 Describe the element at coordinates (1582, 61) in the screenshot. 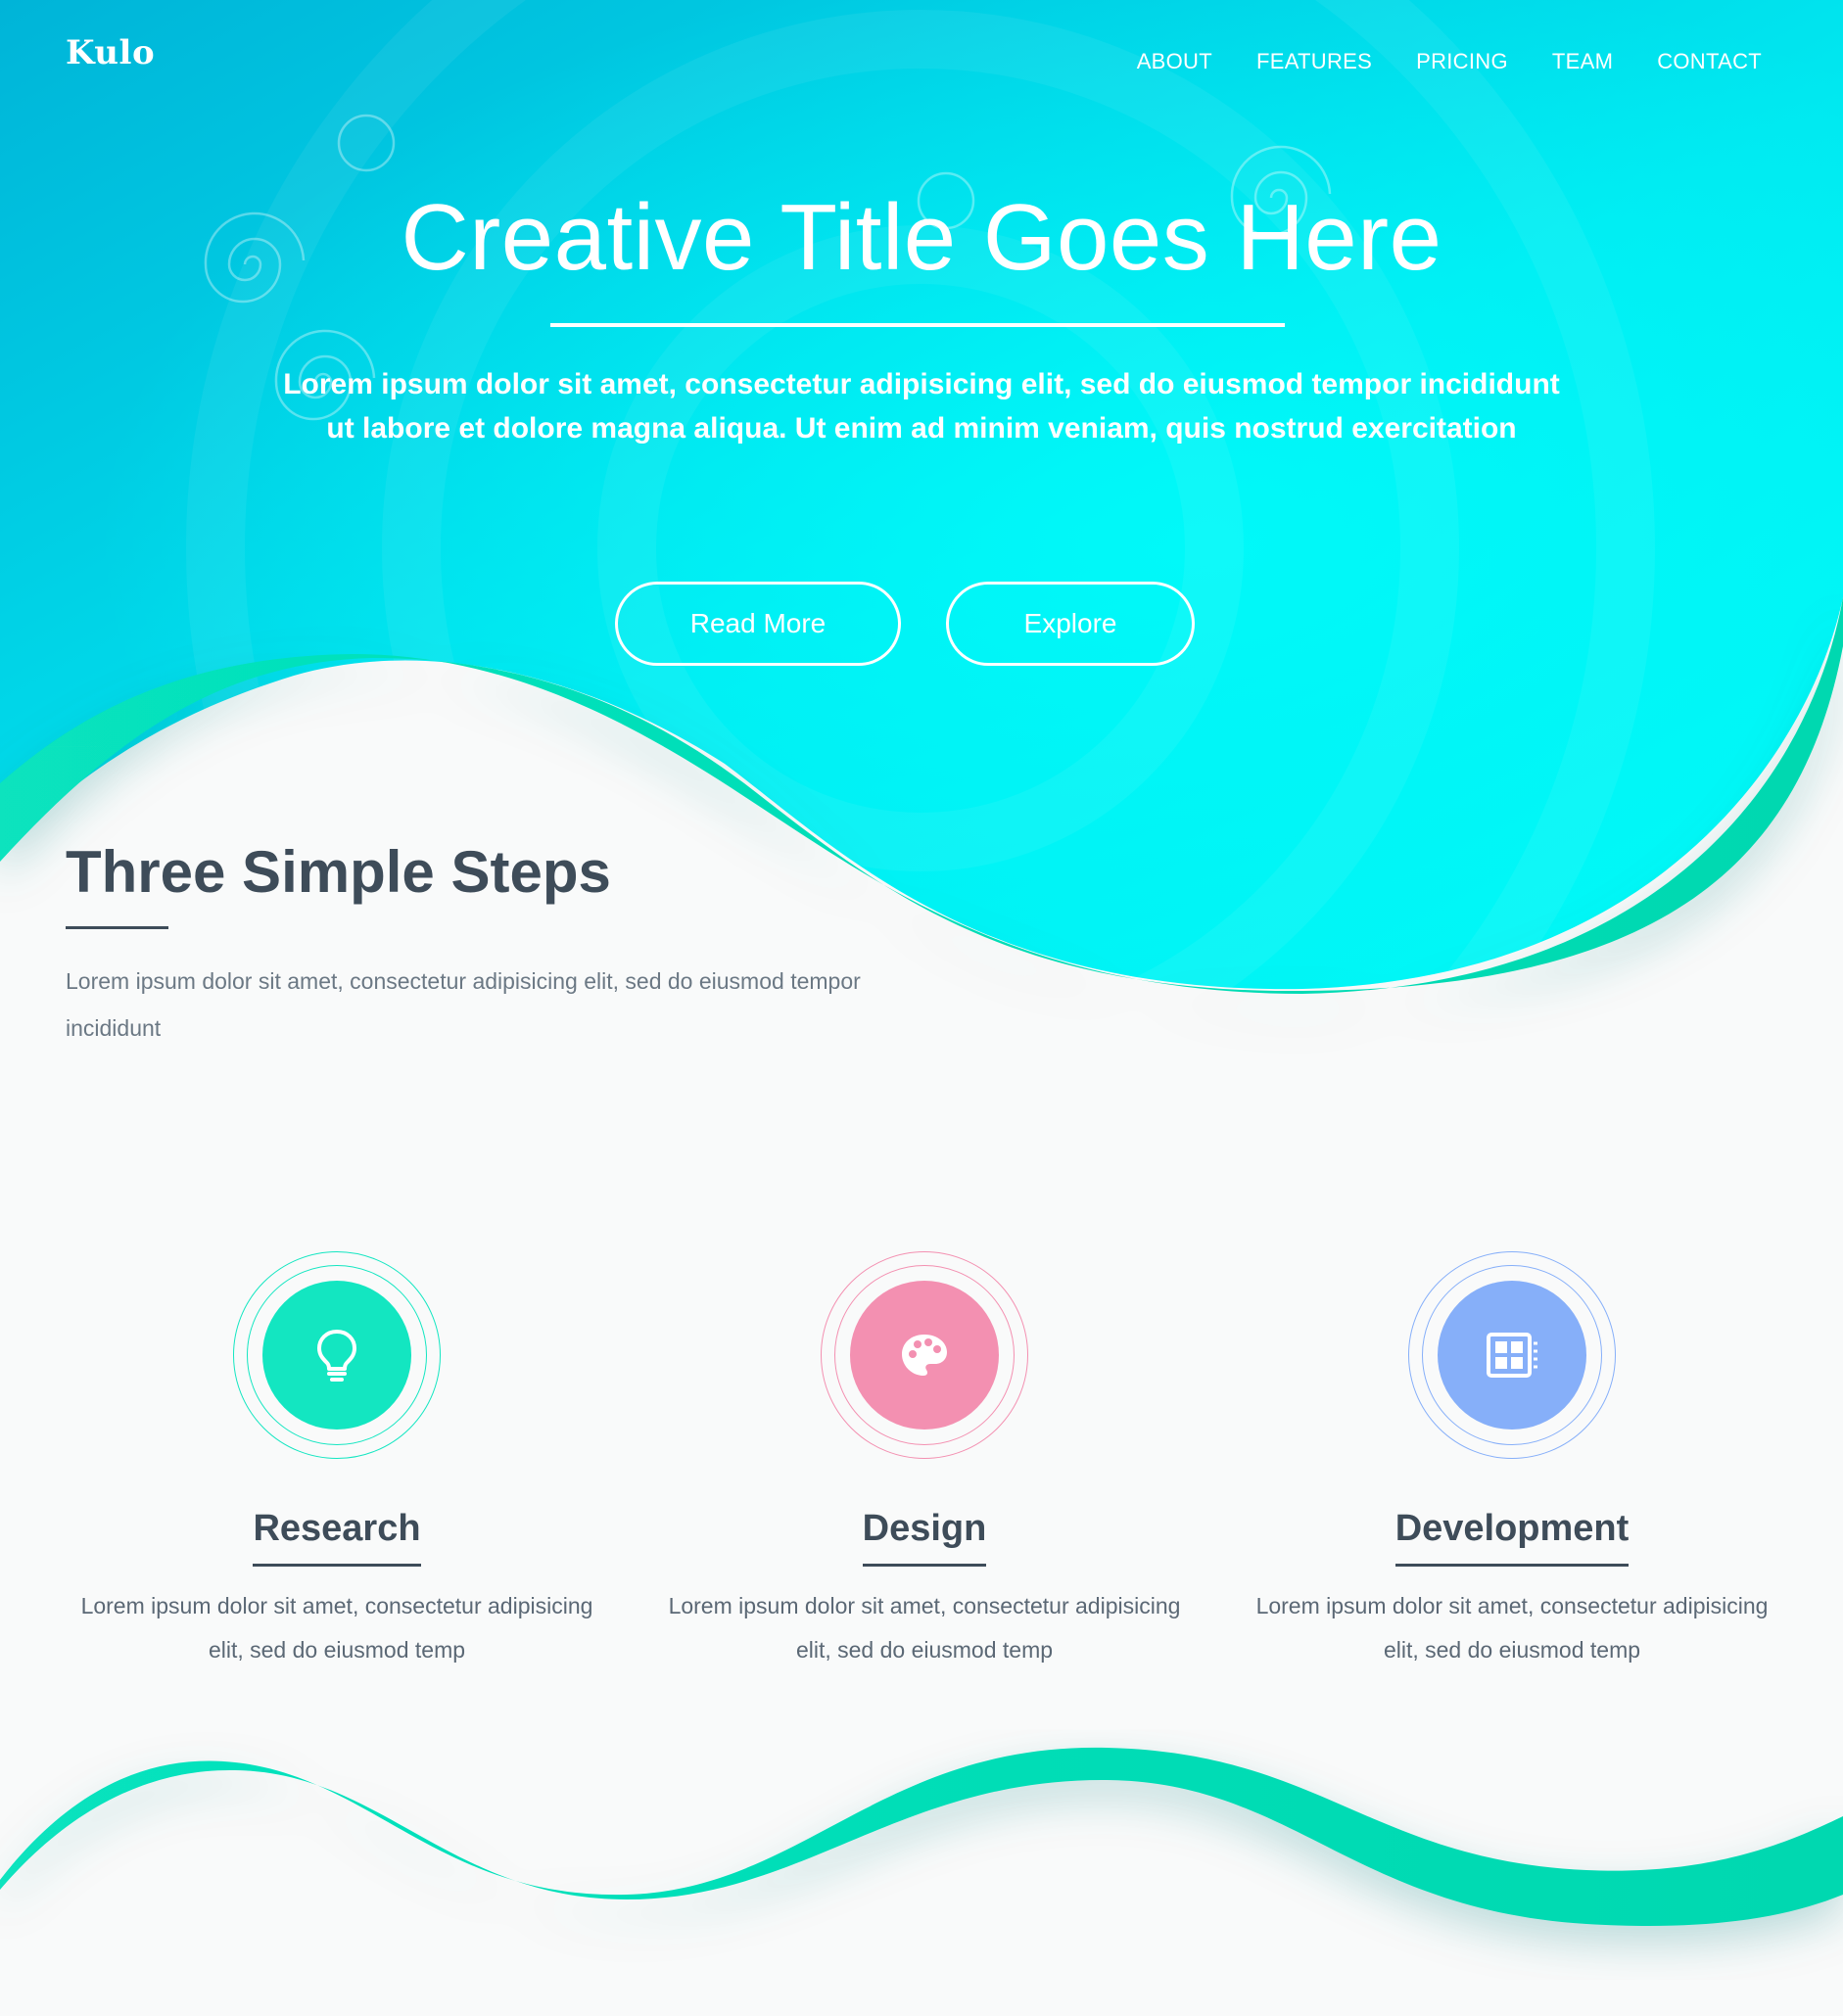

I see `nav-item-team: TEAM` at that location.